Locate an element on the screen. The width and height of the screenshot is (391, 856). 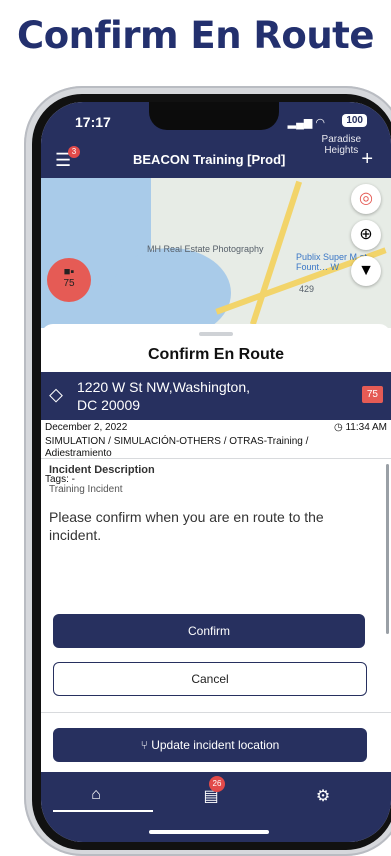
map-label-area: Paradise Heights is located at coordinates (341, 145).